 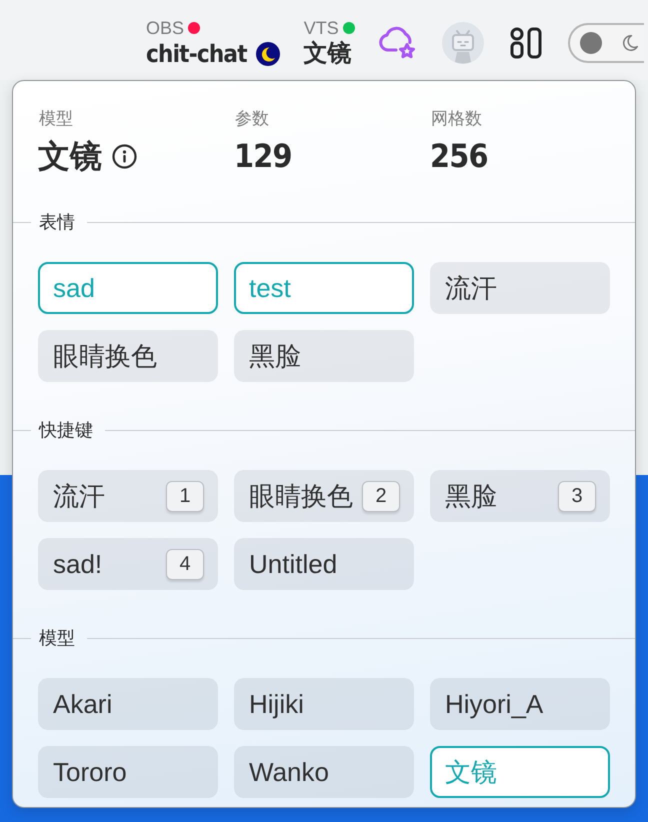 I want to click on connection-value: chit-chat, so click(x=196, y=54).